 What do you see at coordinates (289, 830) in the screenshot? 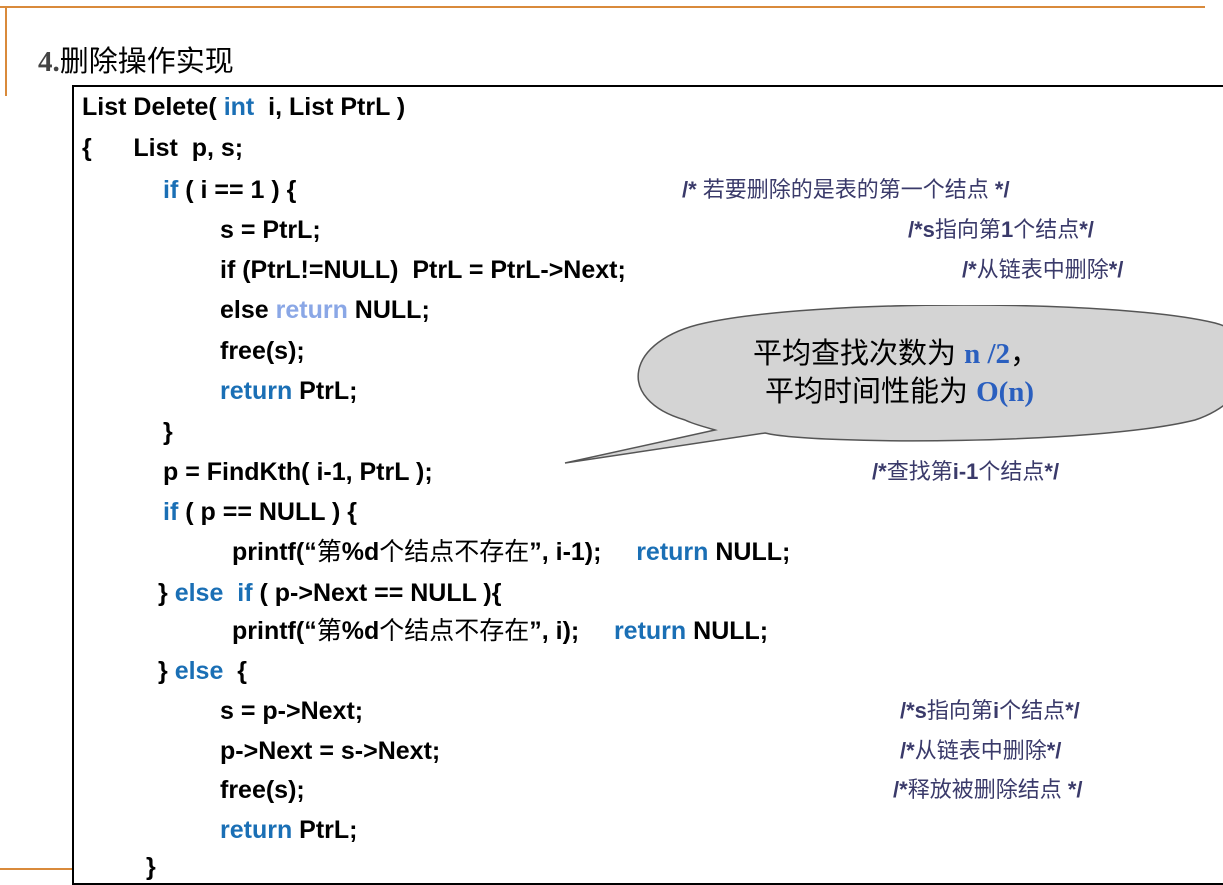
I see `code-line-19: return PtrL;` at bounding box center [289, 830].